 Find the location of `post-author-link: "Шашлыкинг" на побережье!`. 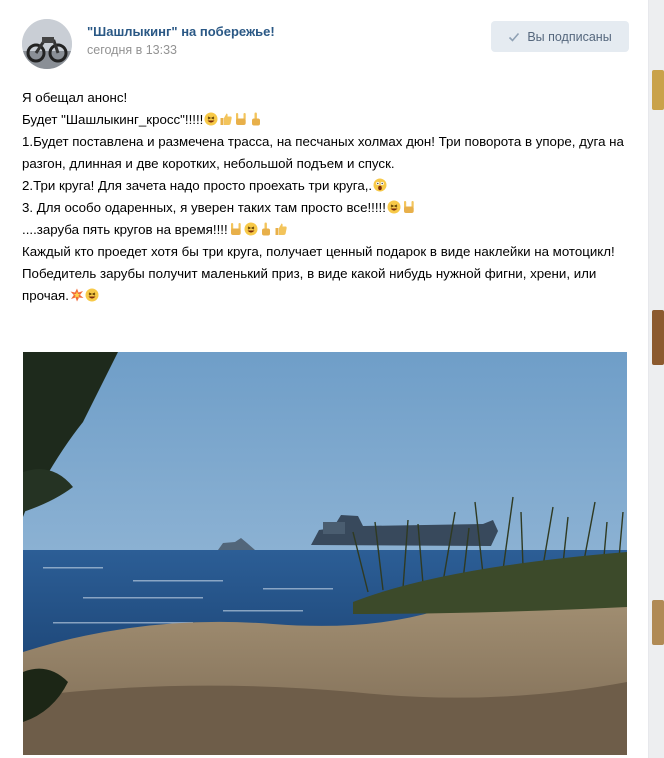

post-author-link: "Шашлыкинг" на побережье! is located at coordinates (181, 31).